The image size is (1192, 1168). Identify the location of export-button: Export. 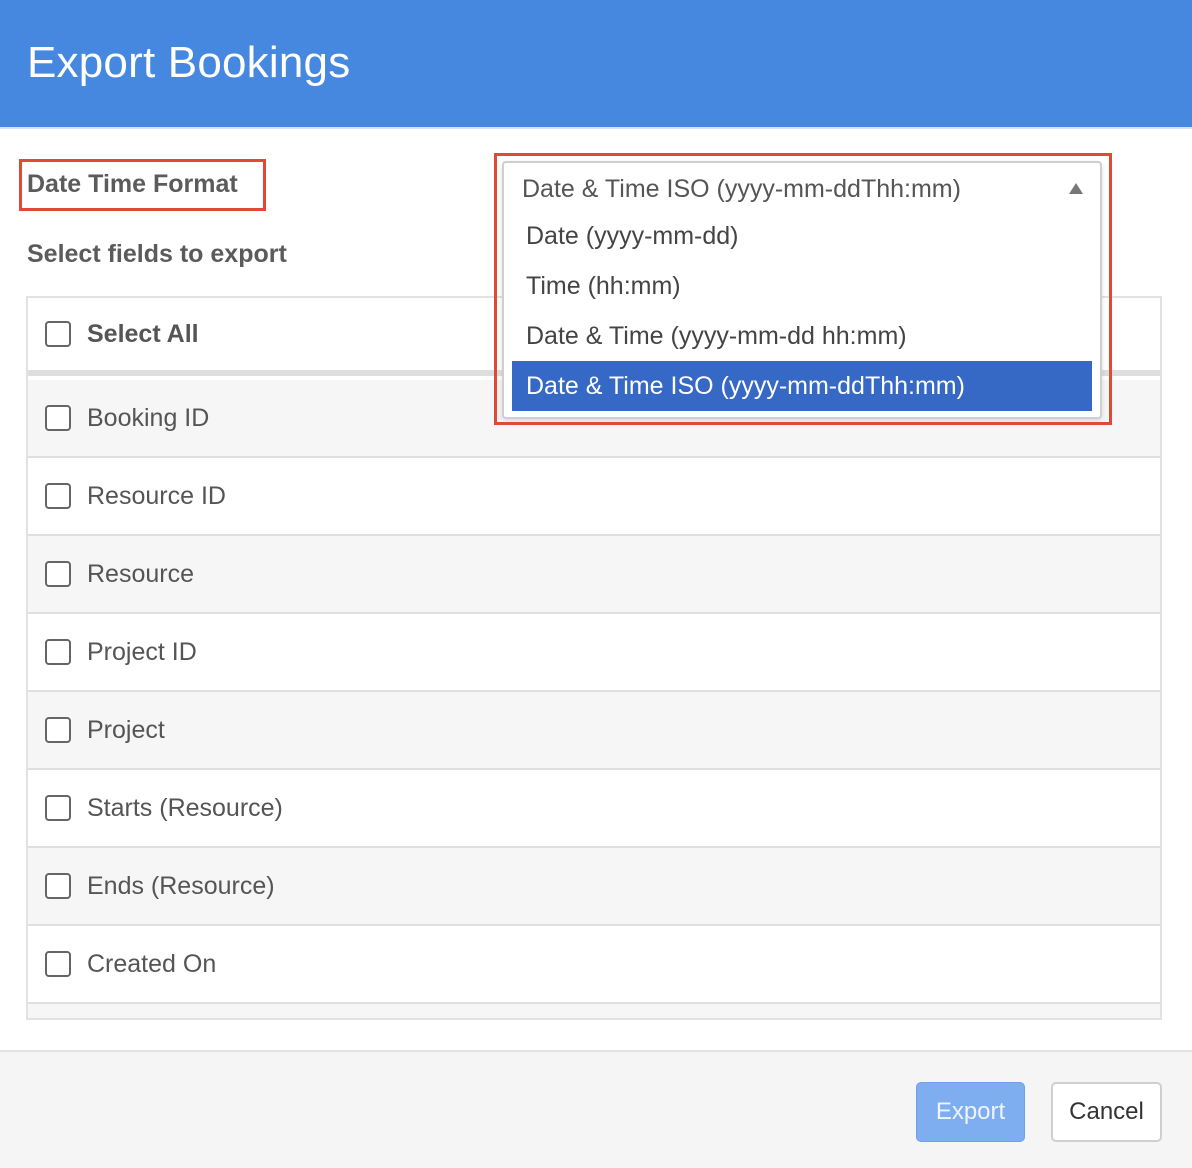
(970, 1112).